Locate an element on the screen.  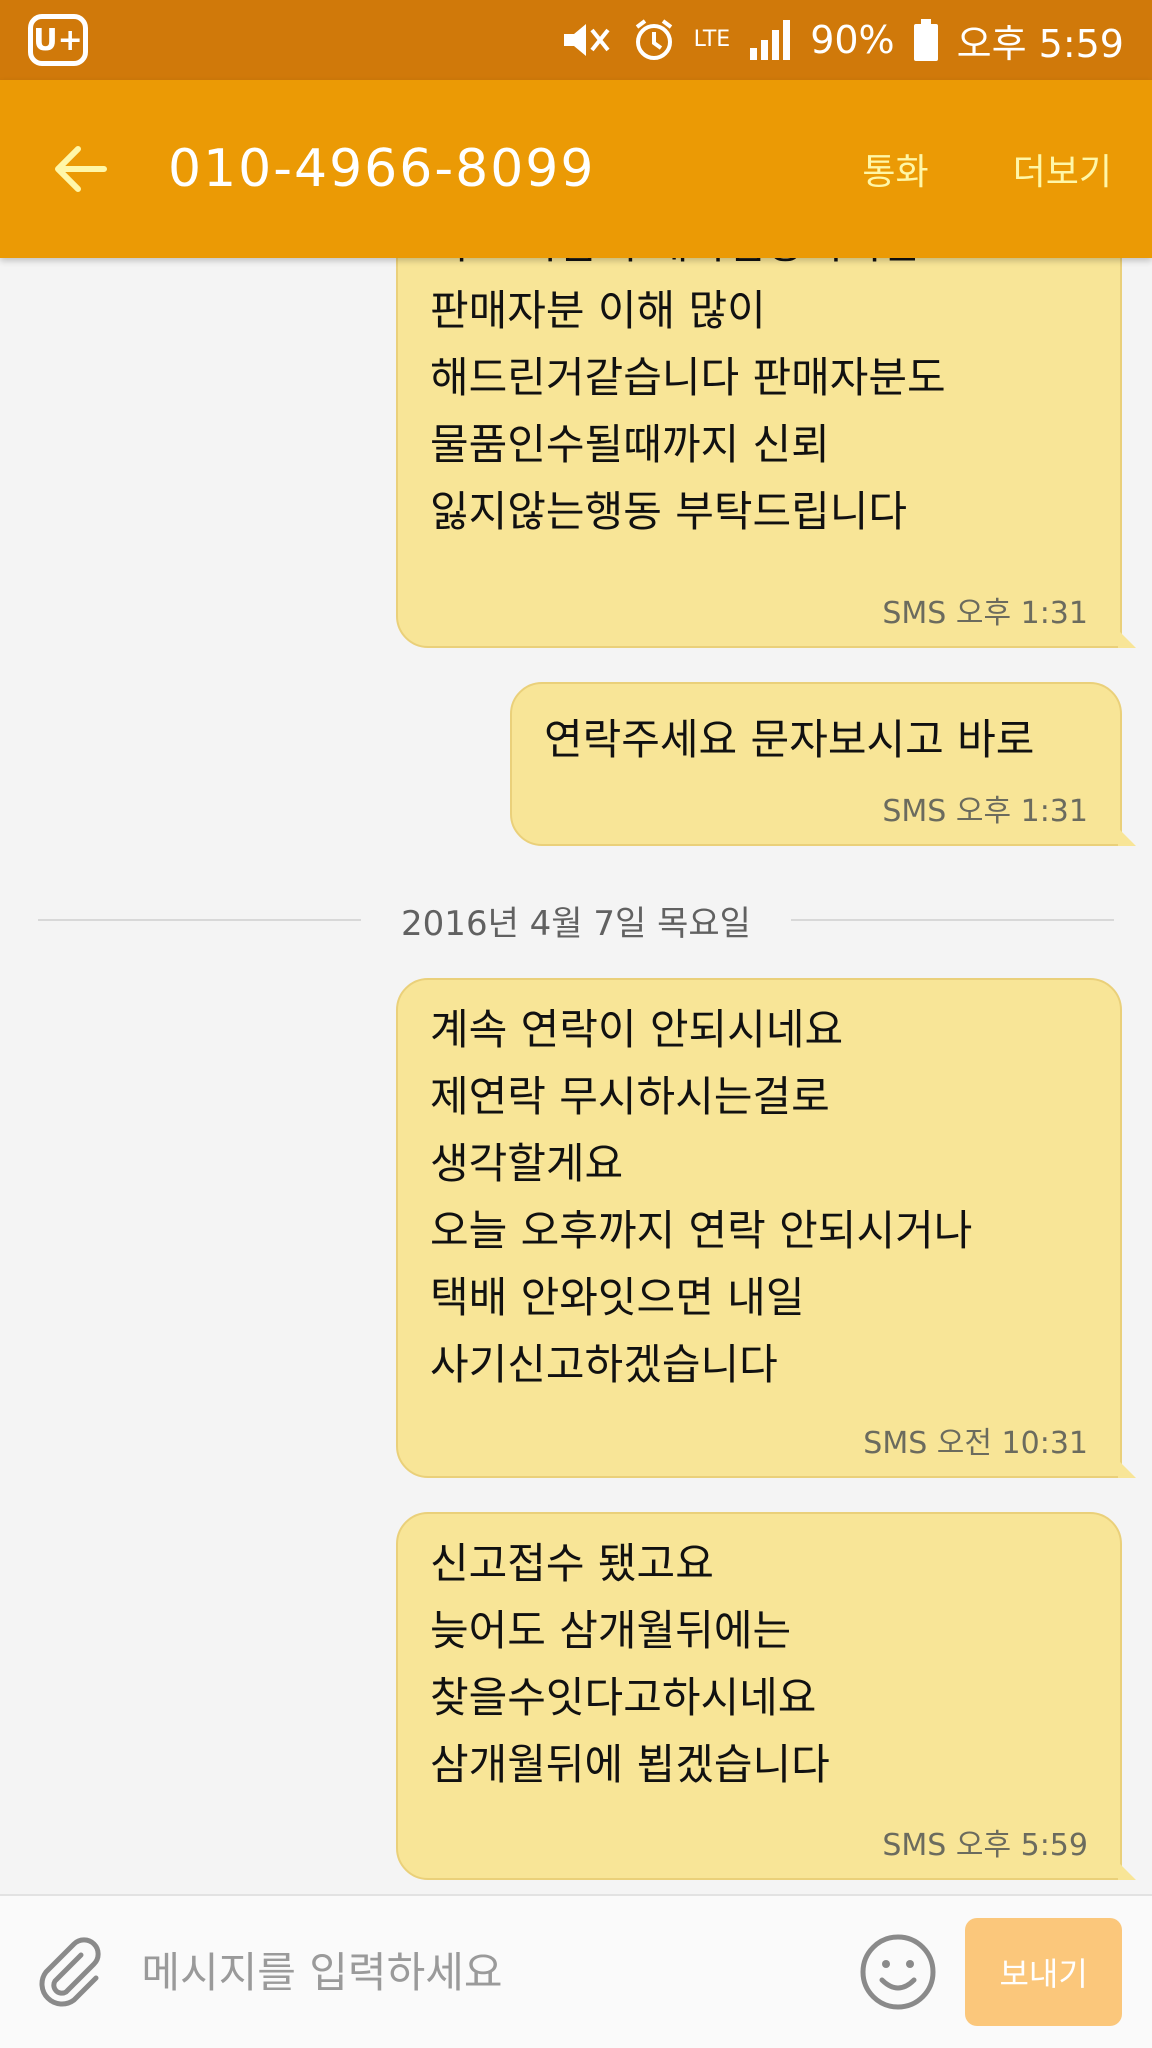
message-line: 제연락 무시하시는걸로 is located at coordinates (630, 1096).